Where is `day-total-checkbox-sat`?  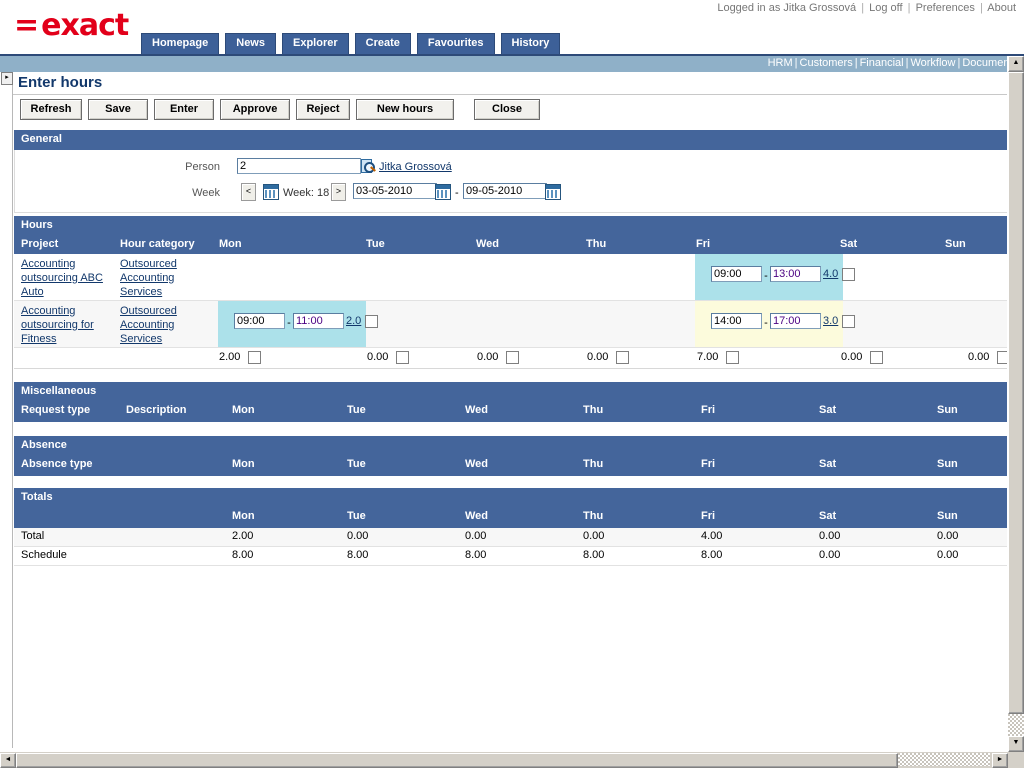 day-total-checkbox-sat is located at coordinates (876, 357).